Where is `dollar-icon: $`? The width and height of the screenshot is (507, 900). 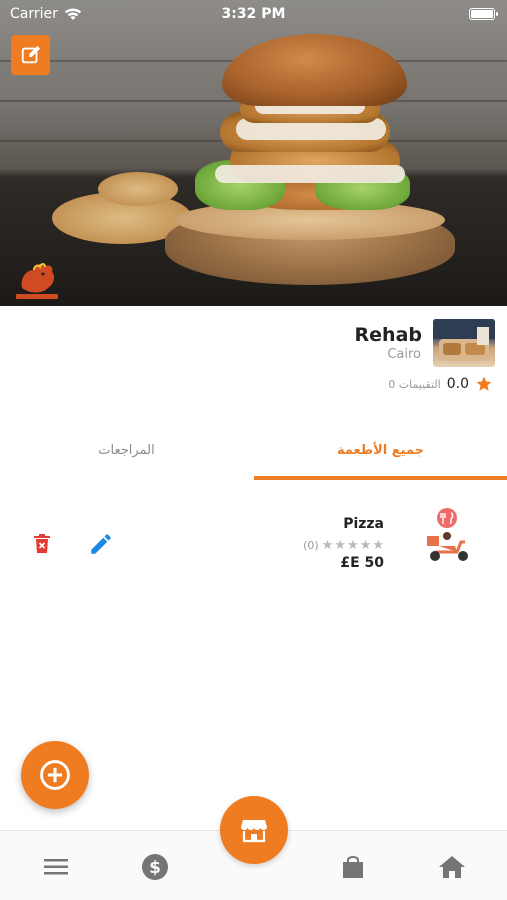 dollar-icon: $ is located at coordinates (155, 867).